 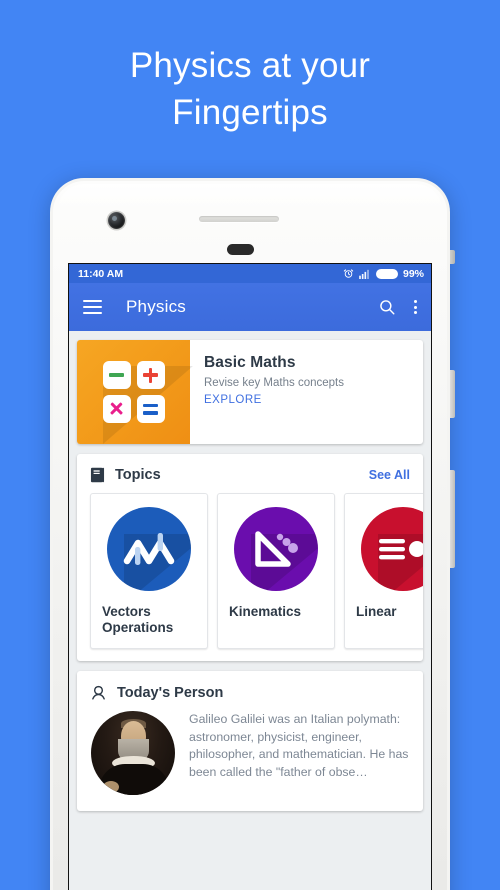 What do you see at coordinates (97, 475) in the screenshot?
I see `book-icon` at bounding box center [97, 475].